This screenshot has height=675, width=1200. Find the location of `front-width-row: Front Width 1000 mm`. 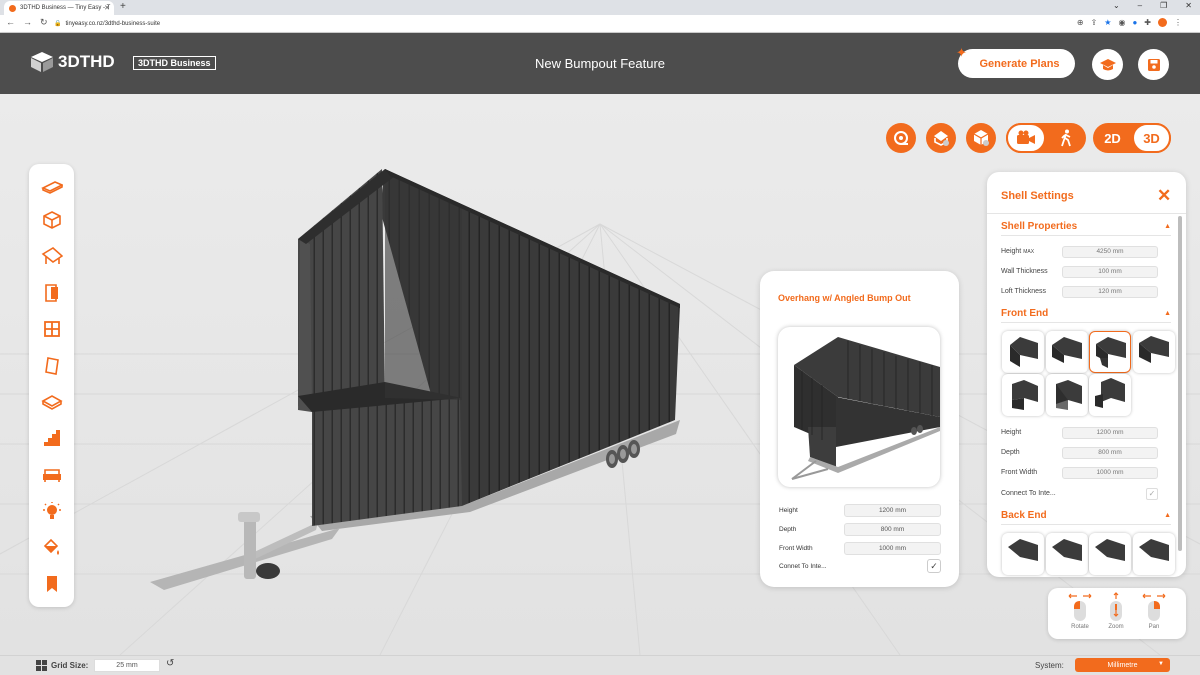

front-width-row: Front Width 1000 mm is located at coordinates (1079, 472).